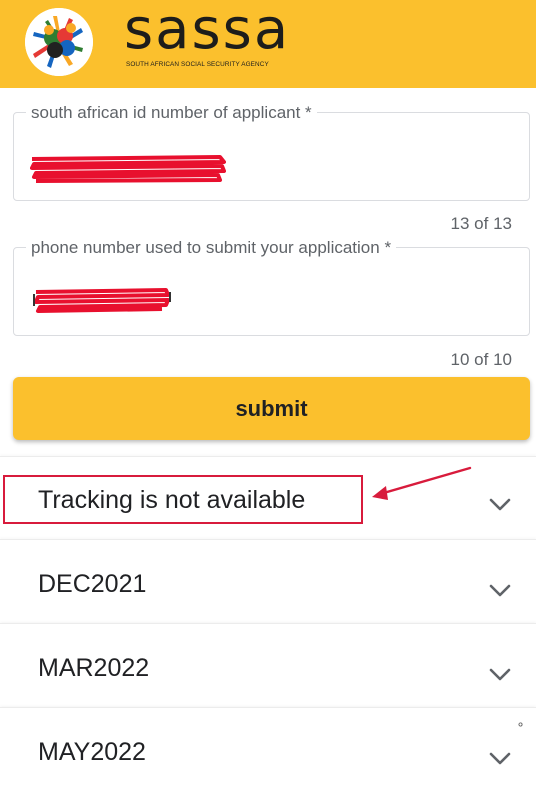 The image size is (536, 789). I want to click on brand-subtitle: SOUTH AFRICAN SOCIAL SECURITY AGENCY, so click(197, 64).